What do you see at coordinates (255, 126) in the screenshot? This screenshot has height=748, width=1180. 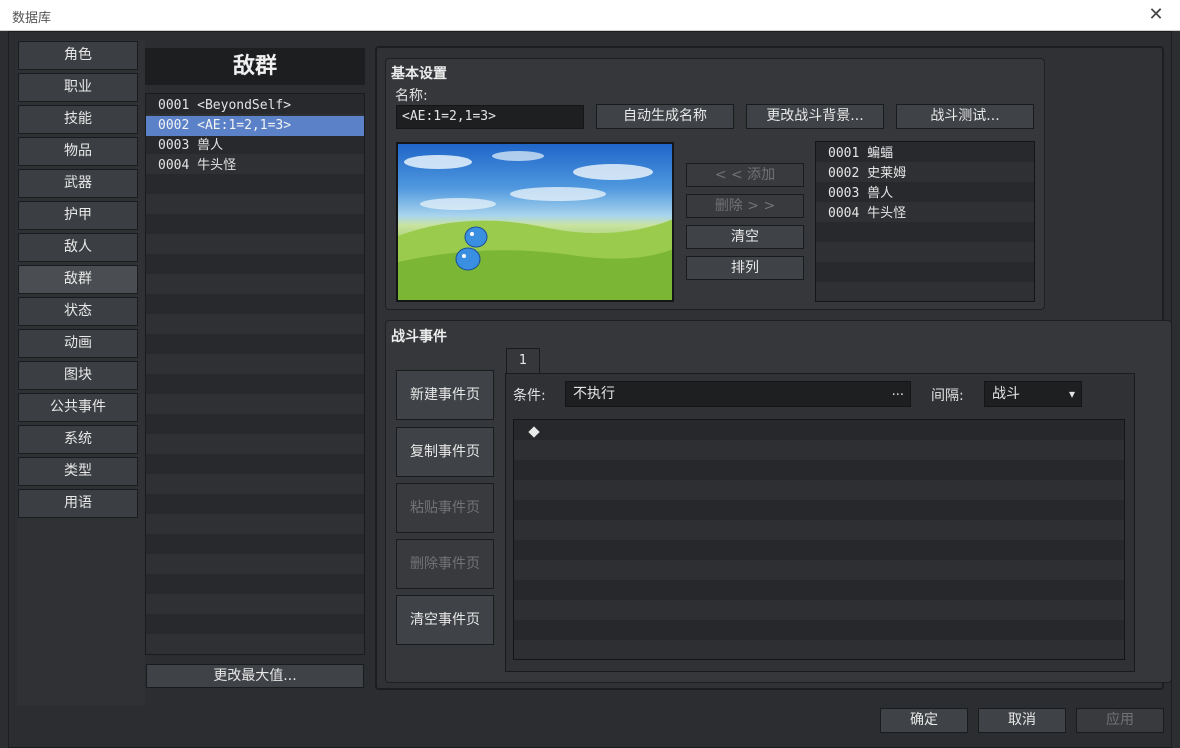 I see `troop-list-item: 0002 <AE:1=2,1=3>` at bounding box center [255, 126].